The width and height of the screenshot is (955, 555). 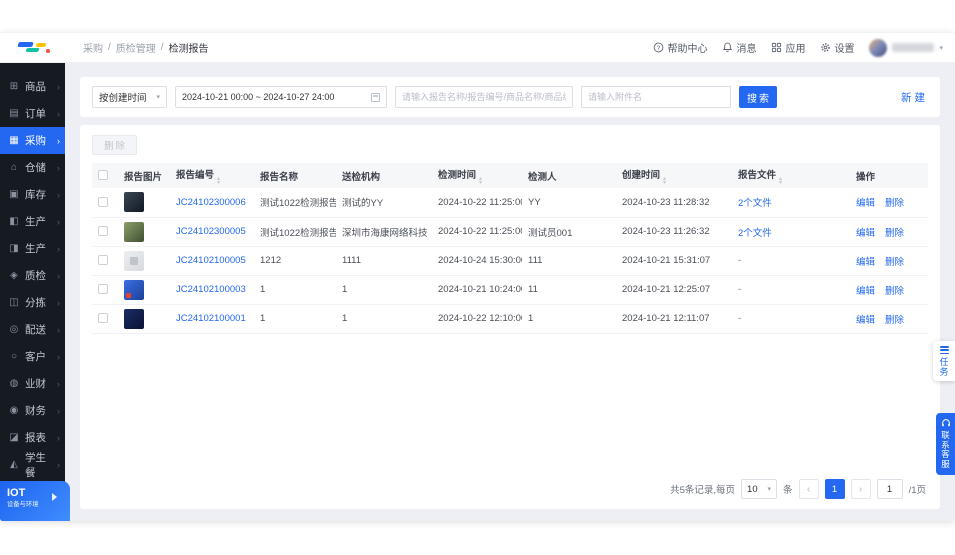 What do you see at coordinates (535, 260) in the screenshot?
I see `tester: 111` at bounding box center [535, 260].